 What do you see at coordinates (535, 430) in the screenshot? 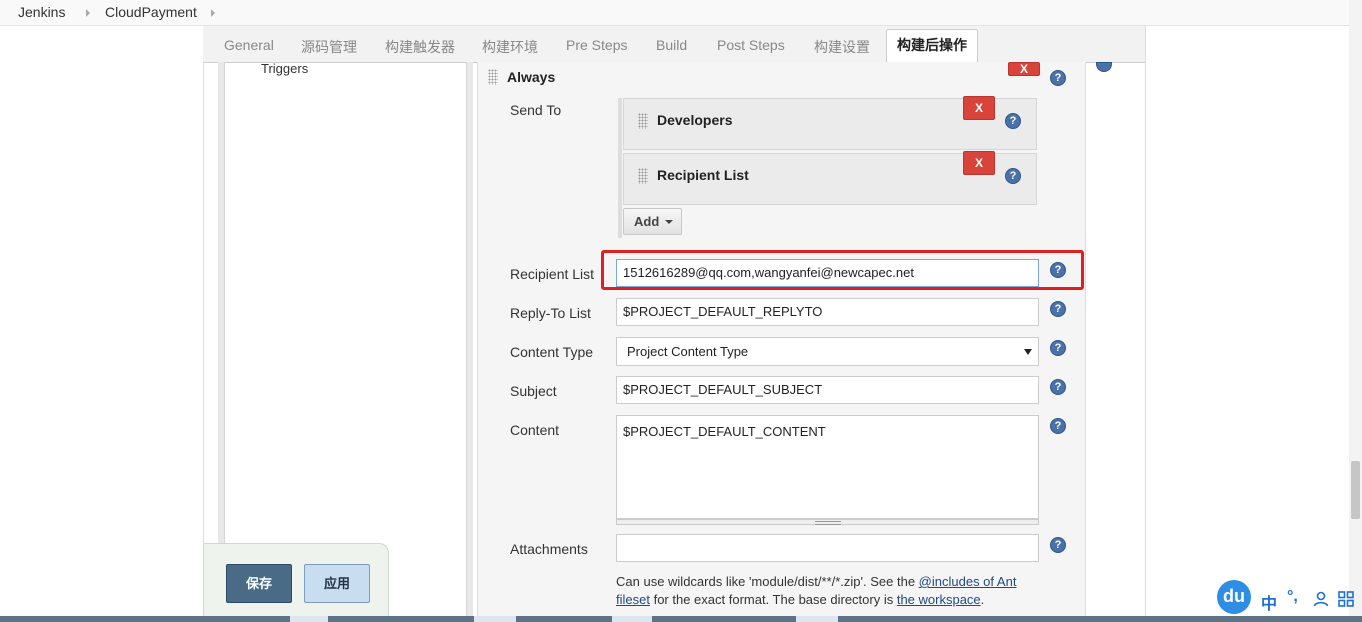
I see `content-label: Content` at bounding box center [535, 430].